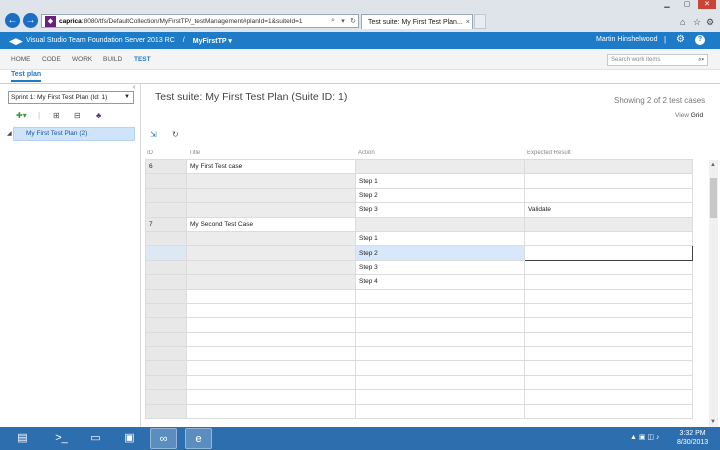  I want to click on close-icon: ✕, so click(707, 4).